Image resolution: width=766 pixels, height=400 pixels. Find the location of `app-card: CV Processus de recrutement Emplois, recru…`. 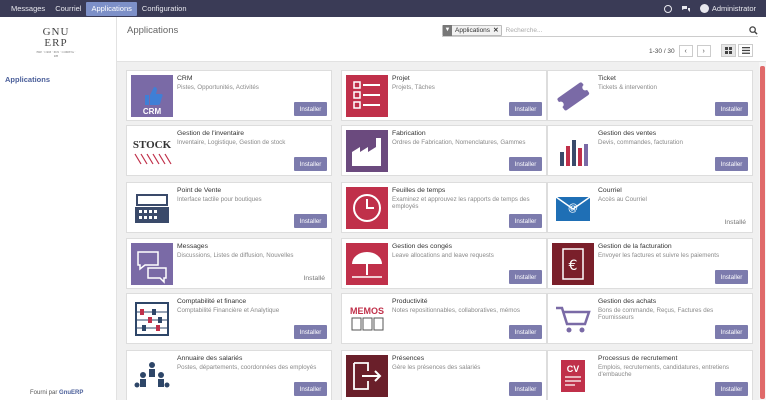

app-card: CV Processus de recrutement Emplois, recru… is located at coordinates (650, 375).